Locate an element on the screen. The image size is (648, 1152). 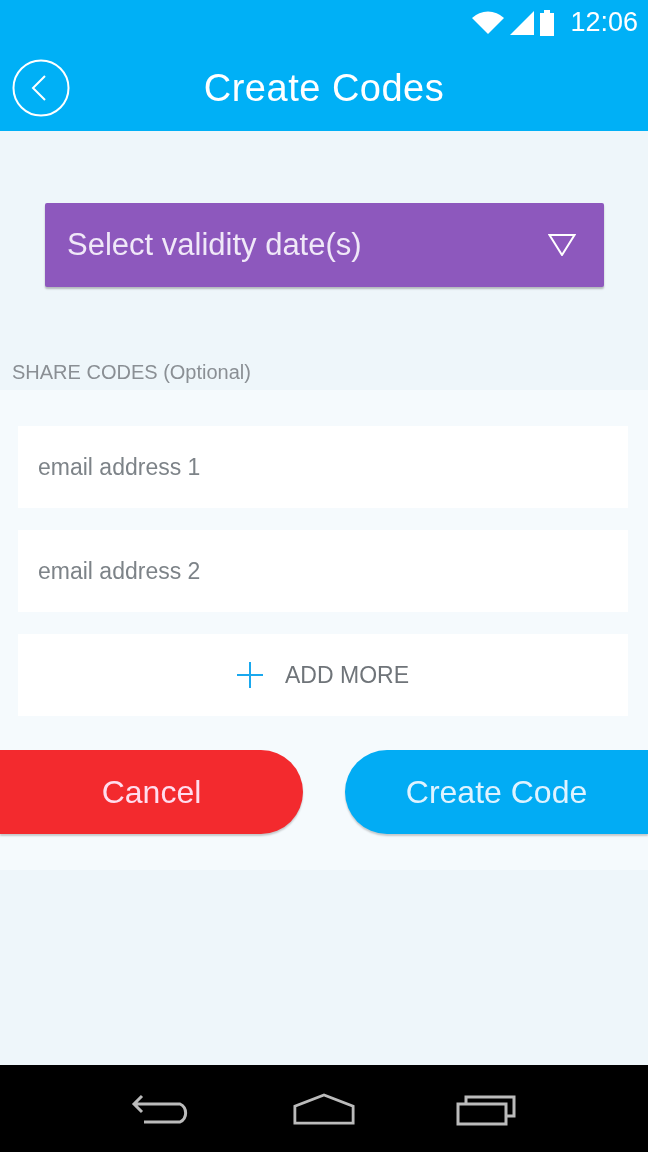
caret-icon is located at coordinates (562, 245).